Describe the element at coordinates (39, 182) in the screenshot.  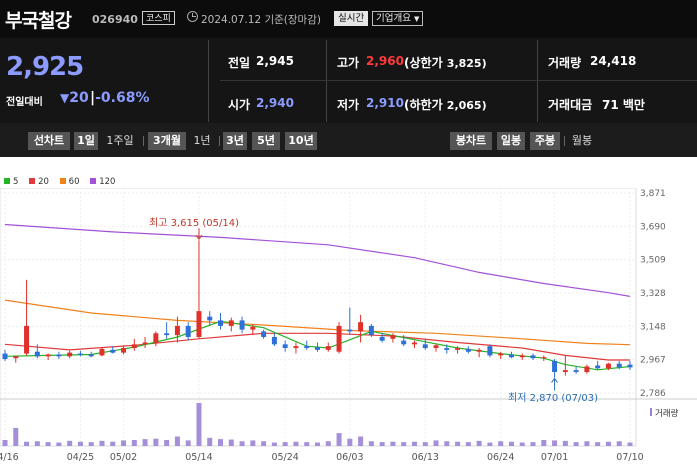
I see `legend-ma20: 20` at that location.